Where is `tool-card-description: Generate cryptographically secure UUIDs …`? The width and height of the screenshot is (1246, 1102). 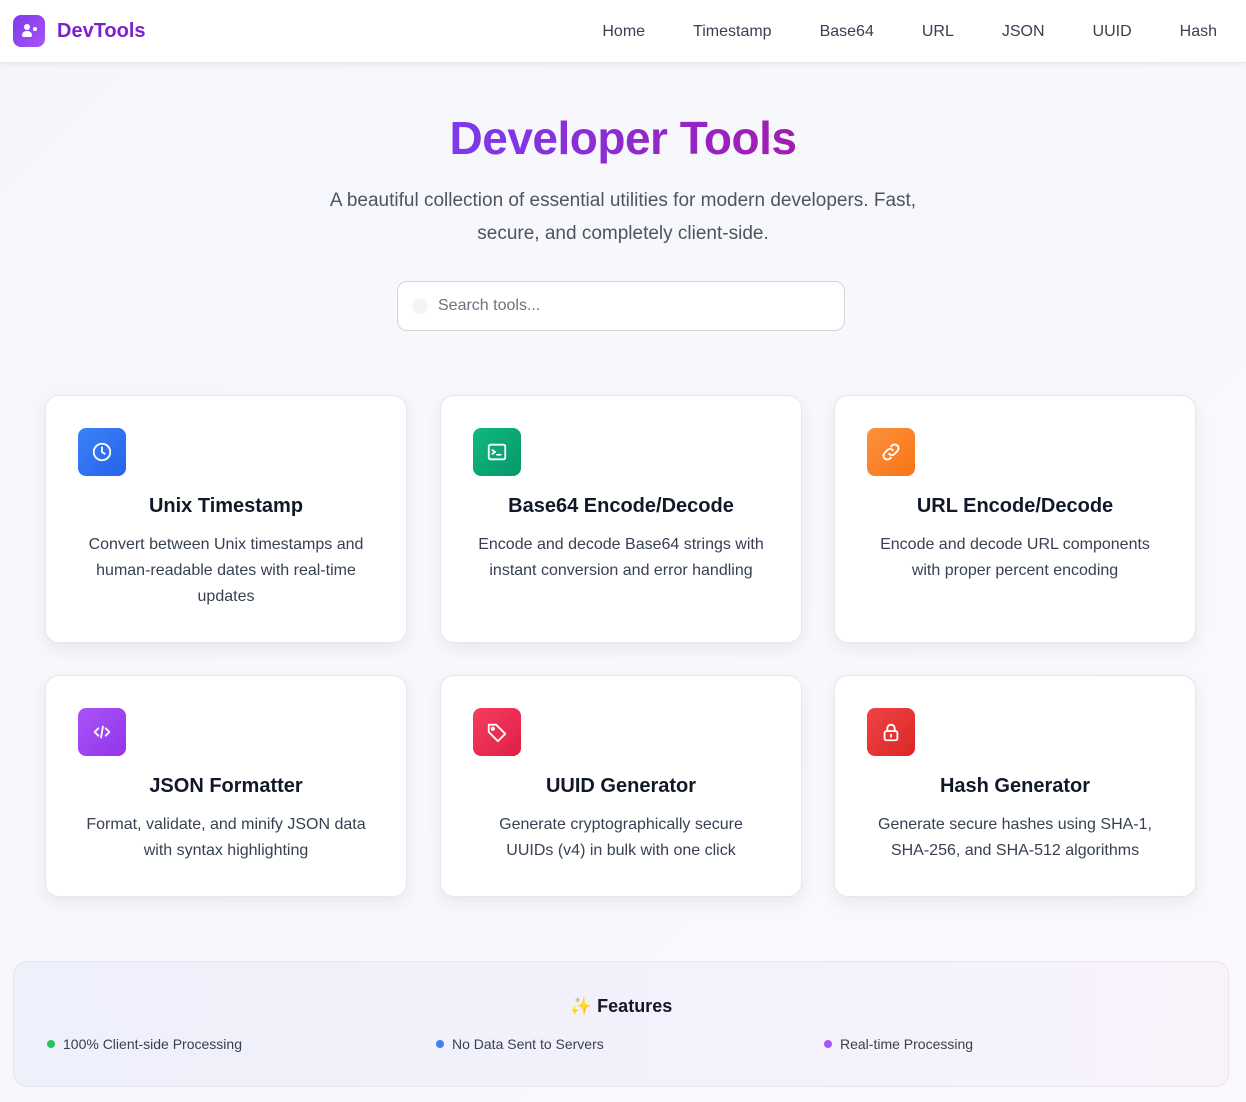
tool-card-description: Generate cryptographically secure UUIDs … is located at coordinates (621, 837).